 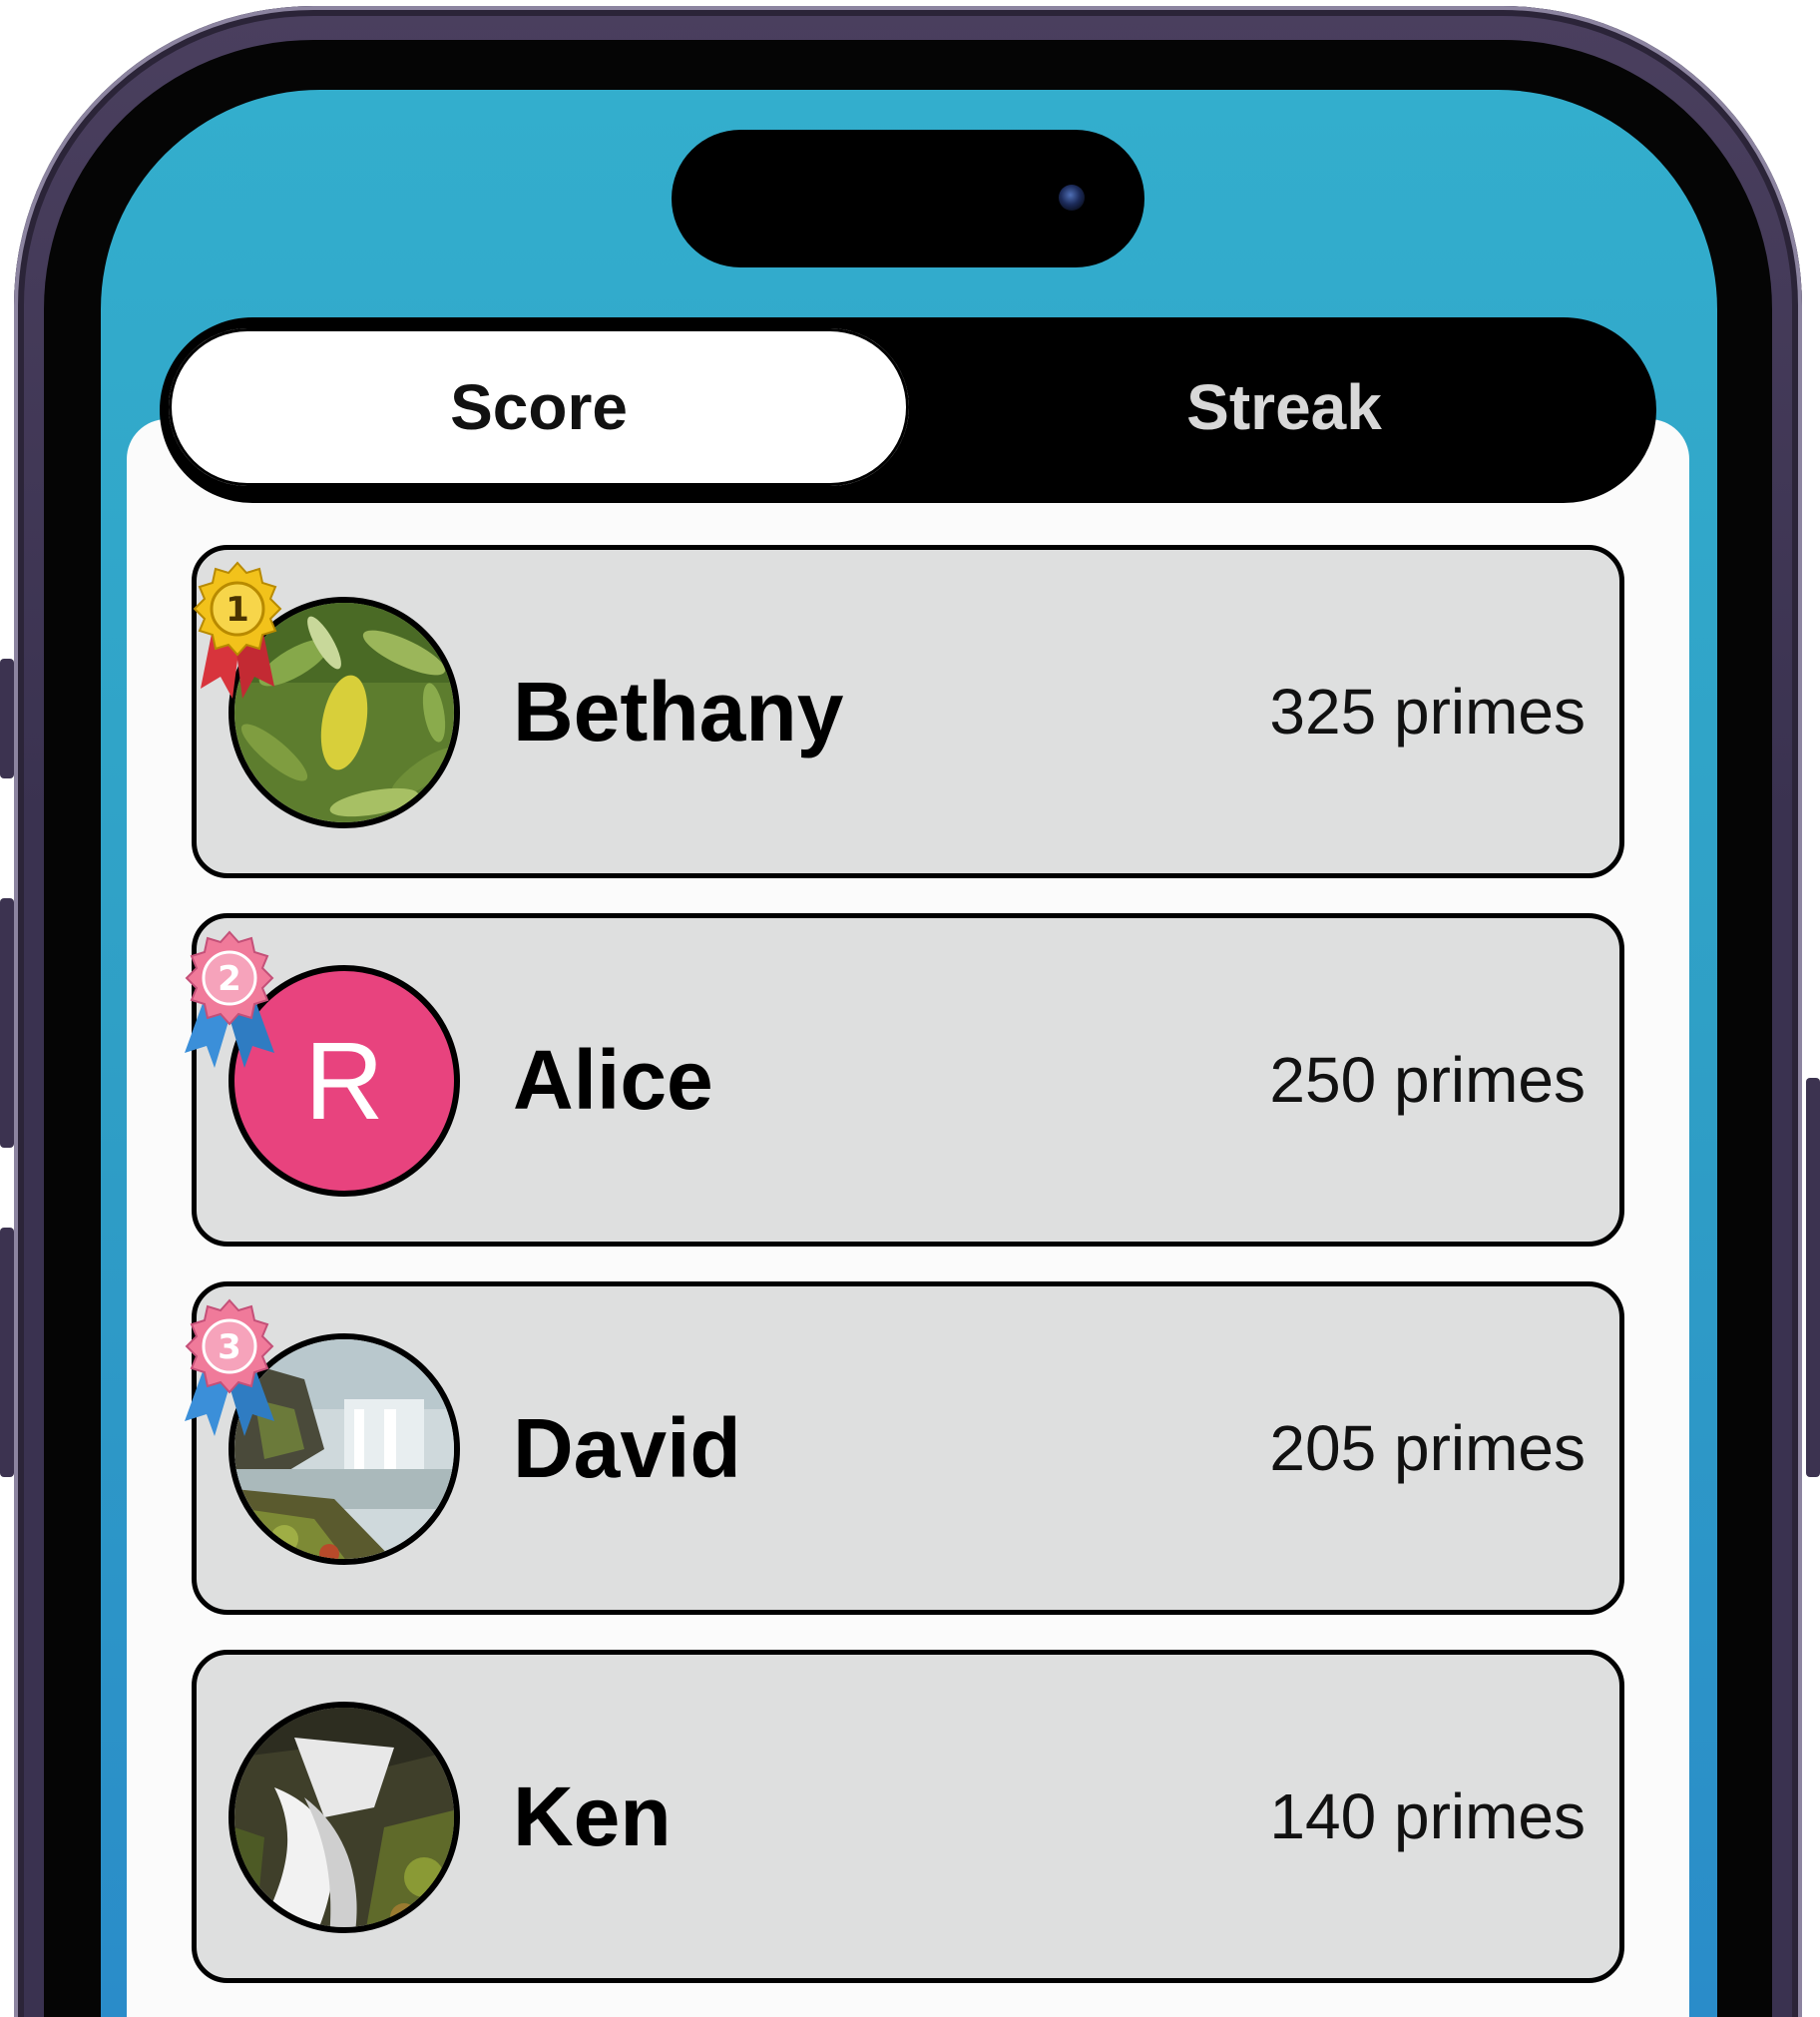 I want to click on silver-medal-icon: 2, so click(x=229, y=999).